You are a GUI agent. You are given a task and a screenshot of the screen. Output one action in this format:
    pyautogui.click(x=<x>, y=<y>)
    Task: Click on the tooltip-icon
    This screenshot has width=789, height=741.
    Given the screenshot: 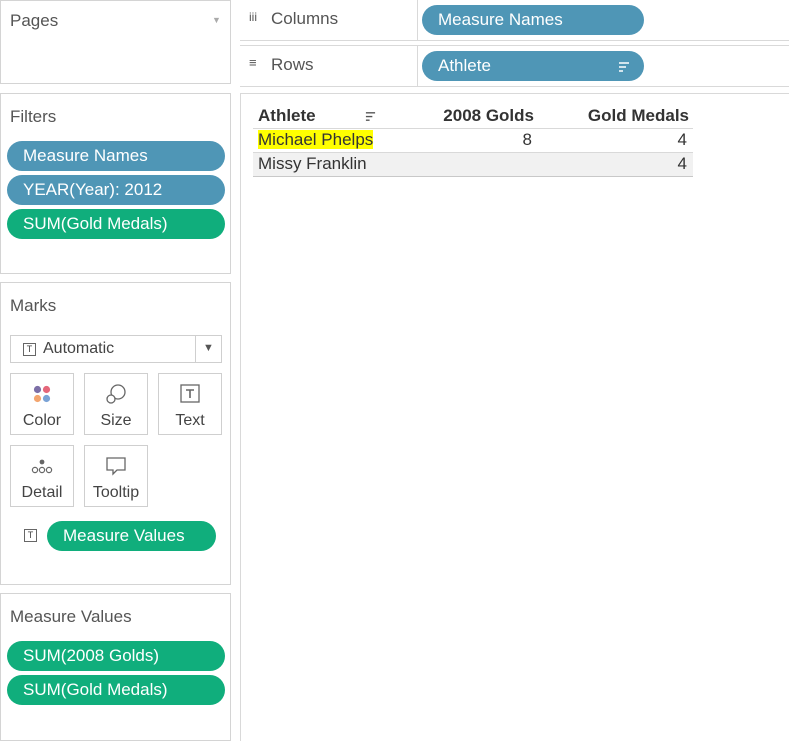 What is the action you would take?
    pyautogui.click(x=116, y=466)
    